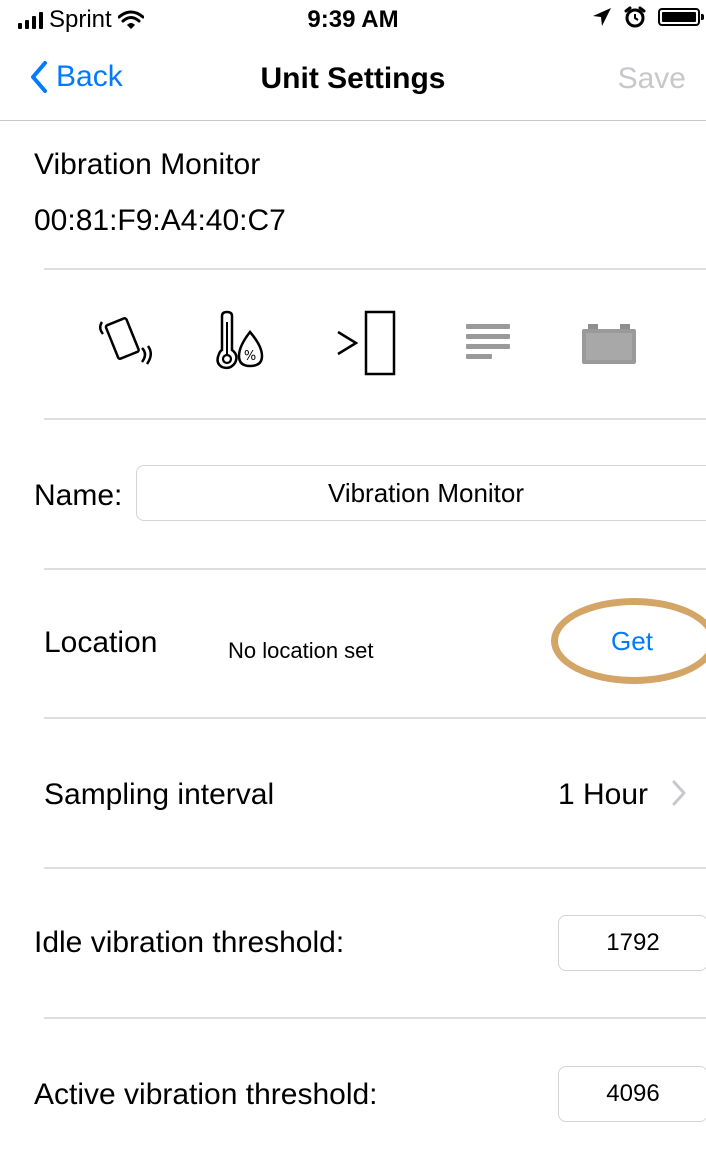  Describe the element at coordinates (242, 342) in the screenshot. I see `temperature-humidity-icon: %` at that location.